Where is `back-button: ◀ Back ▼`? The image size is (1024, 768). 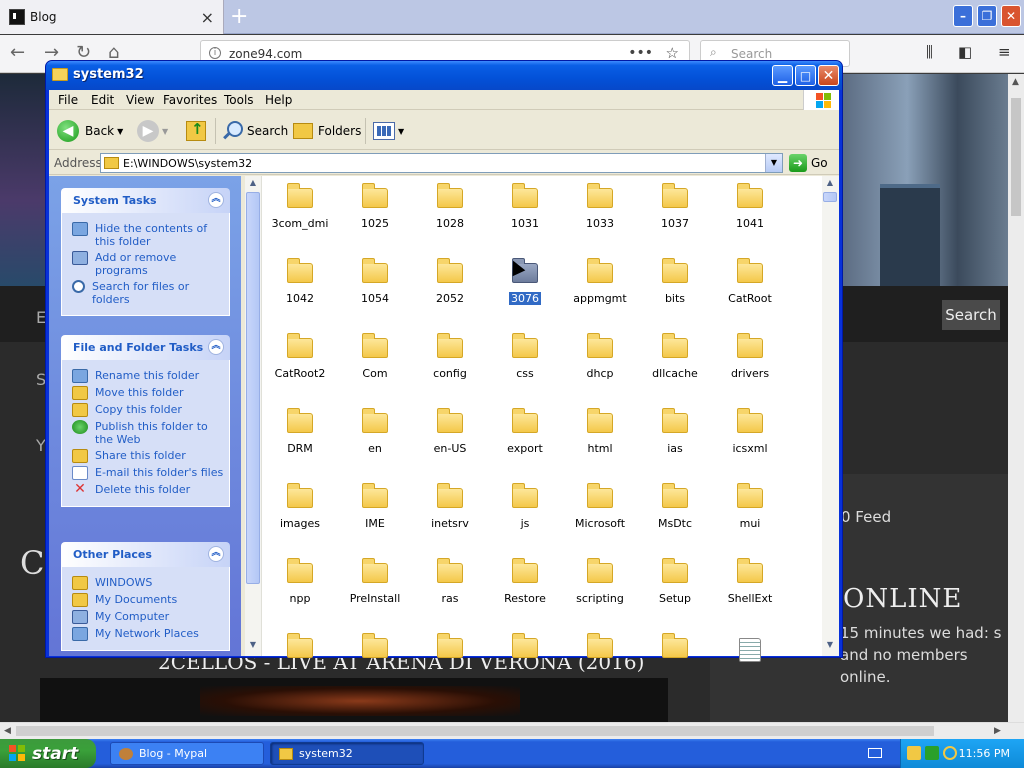 back-button: ◀ Back ▼ is located at coordinates (90, 131).